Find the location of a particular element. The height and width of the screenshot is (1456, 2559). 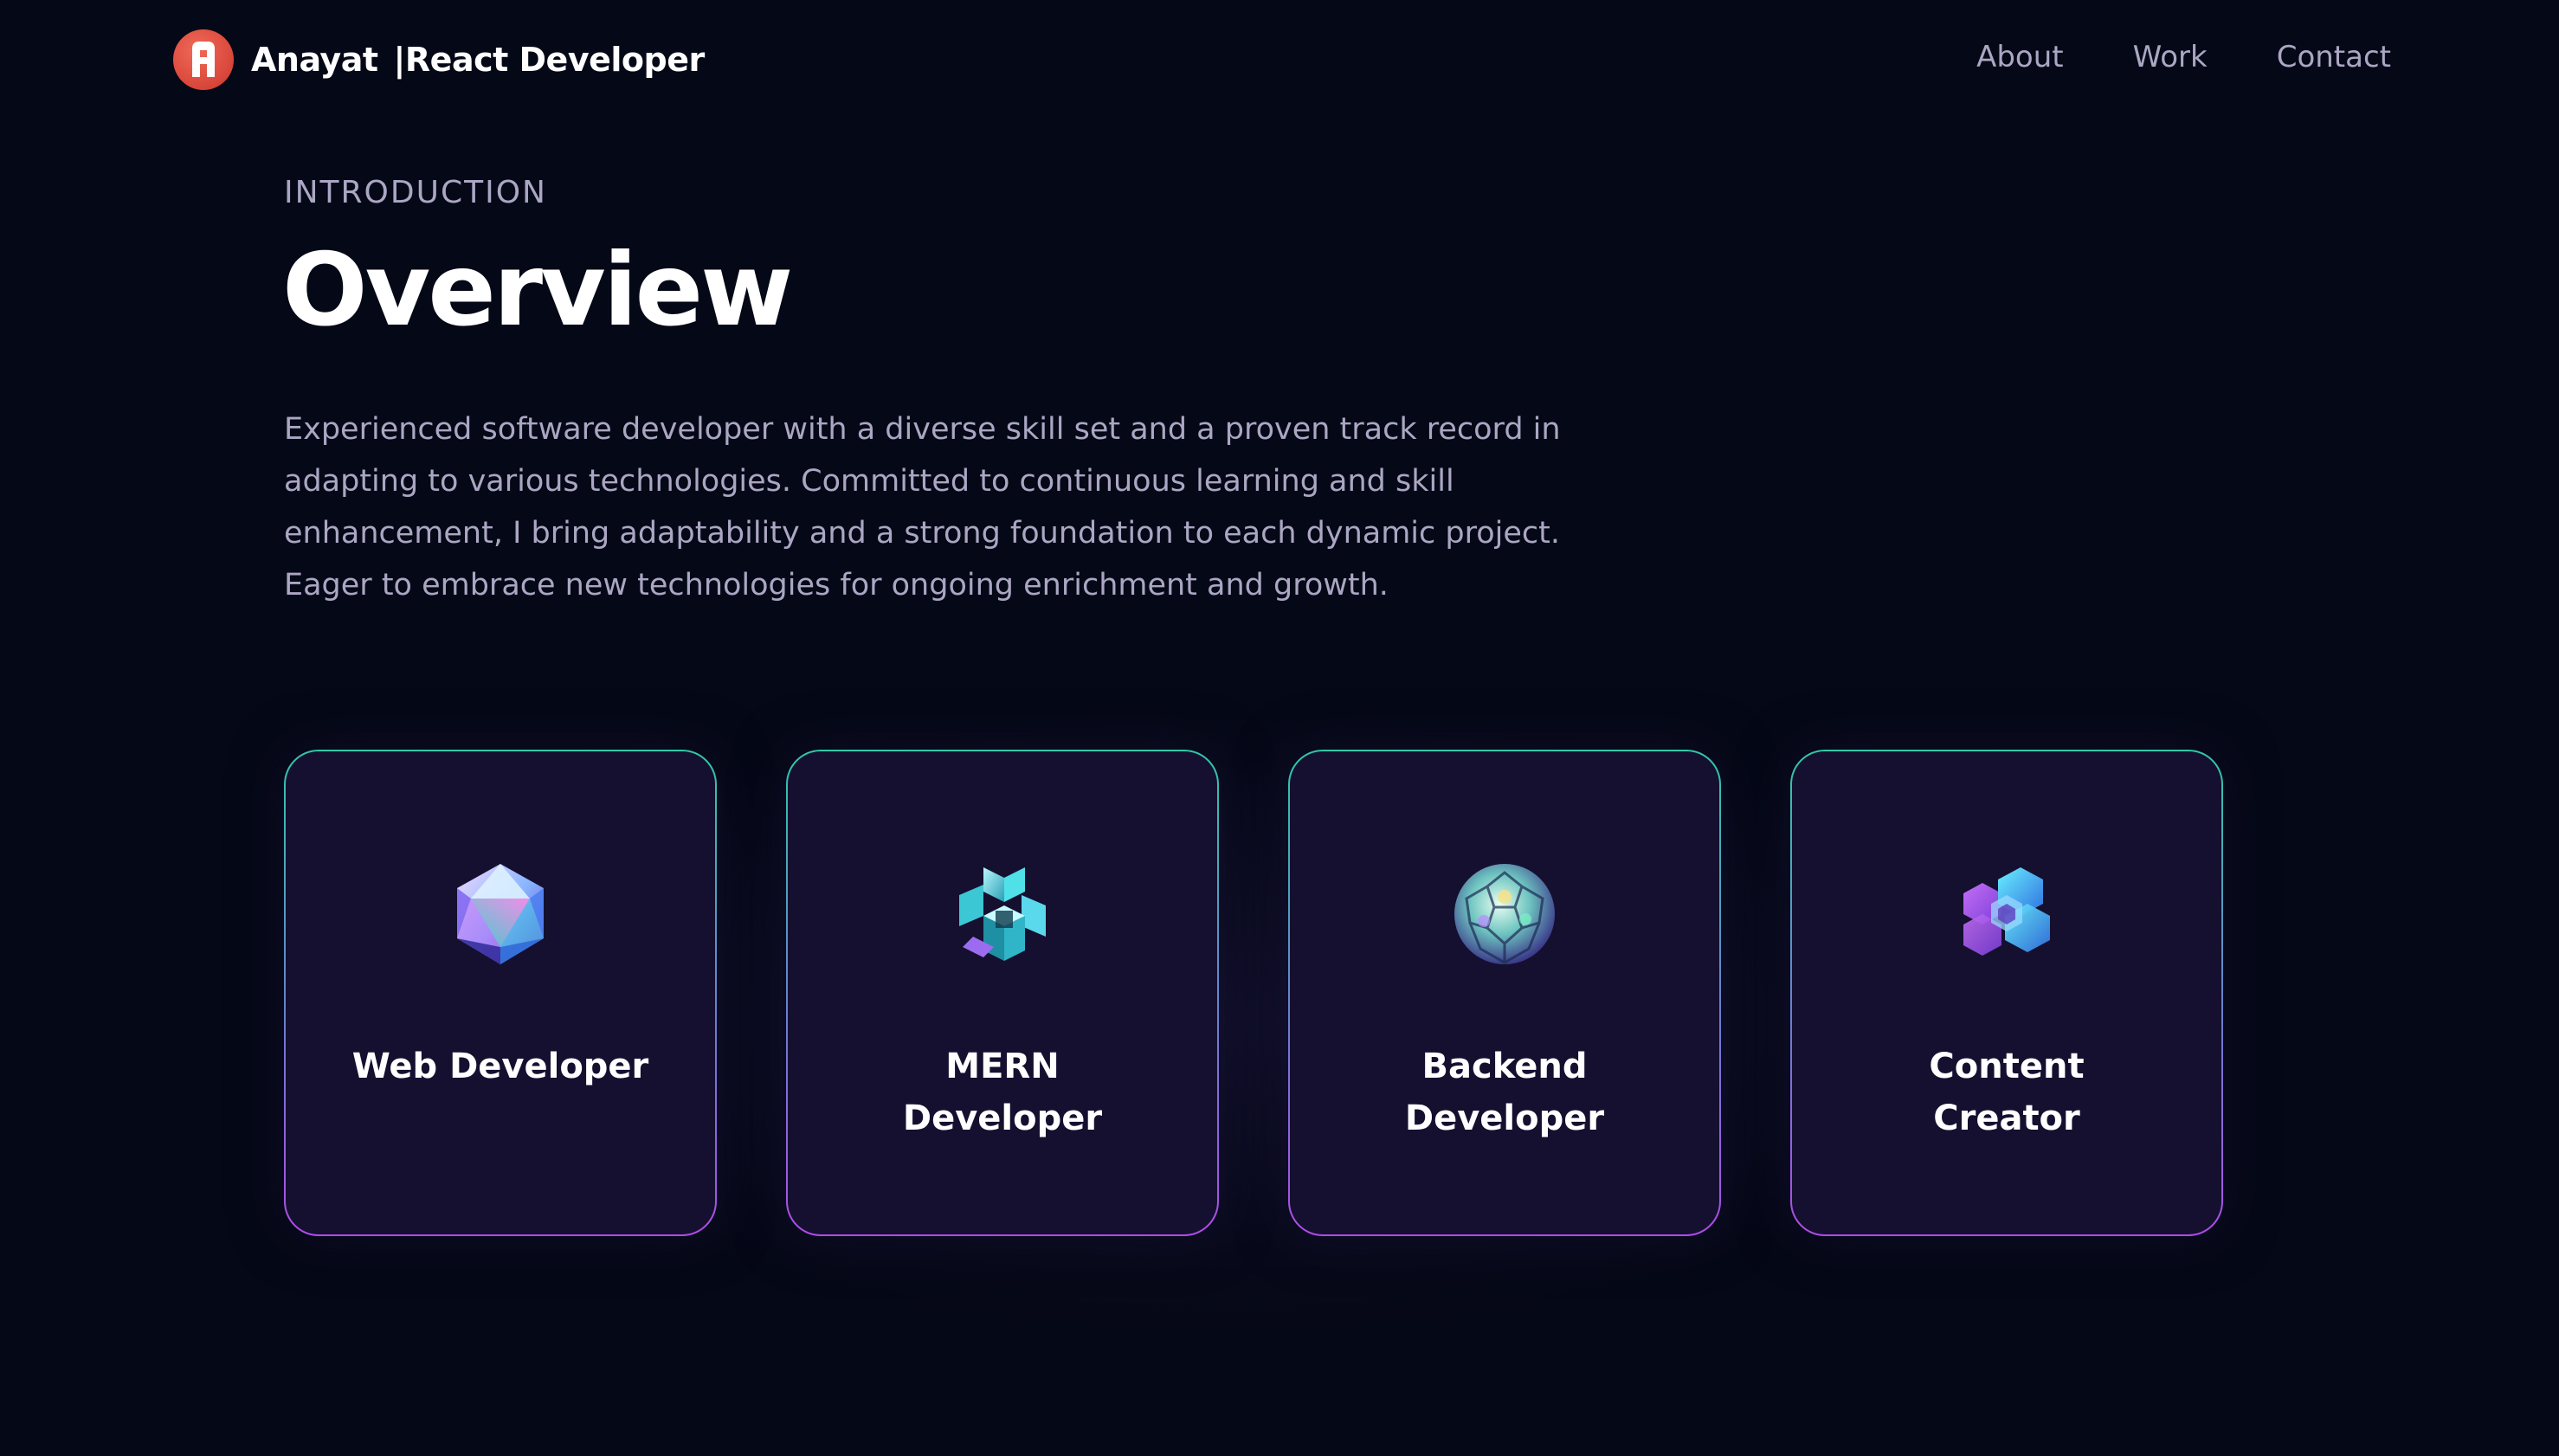

service-card-inner: Content Creator is located at coordinates (2007, 992).